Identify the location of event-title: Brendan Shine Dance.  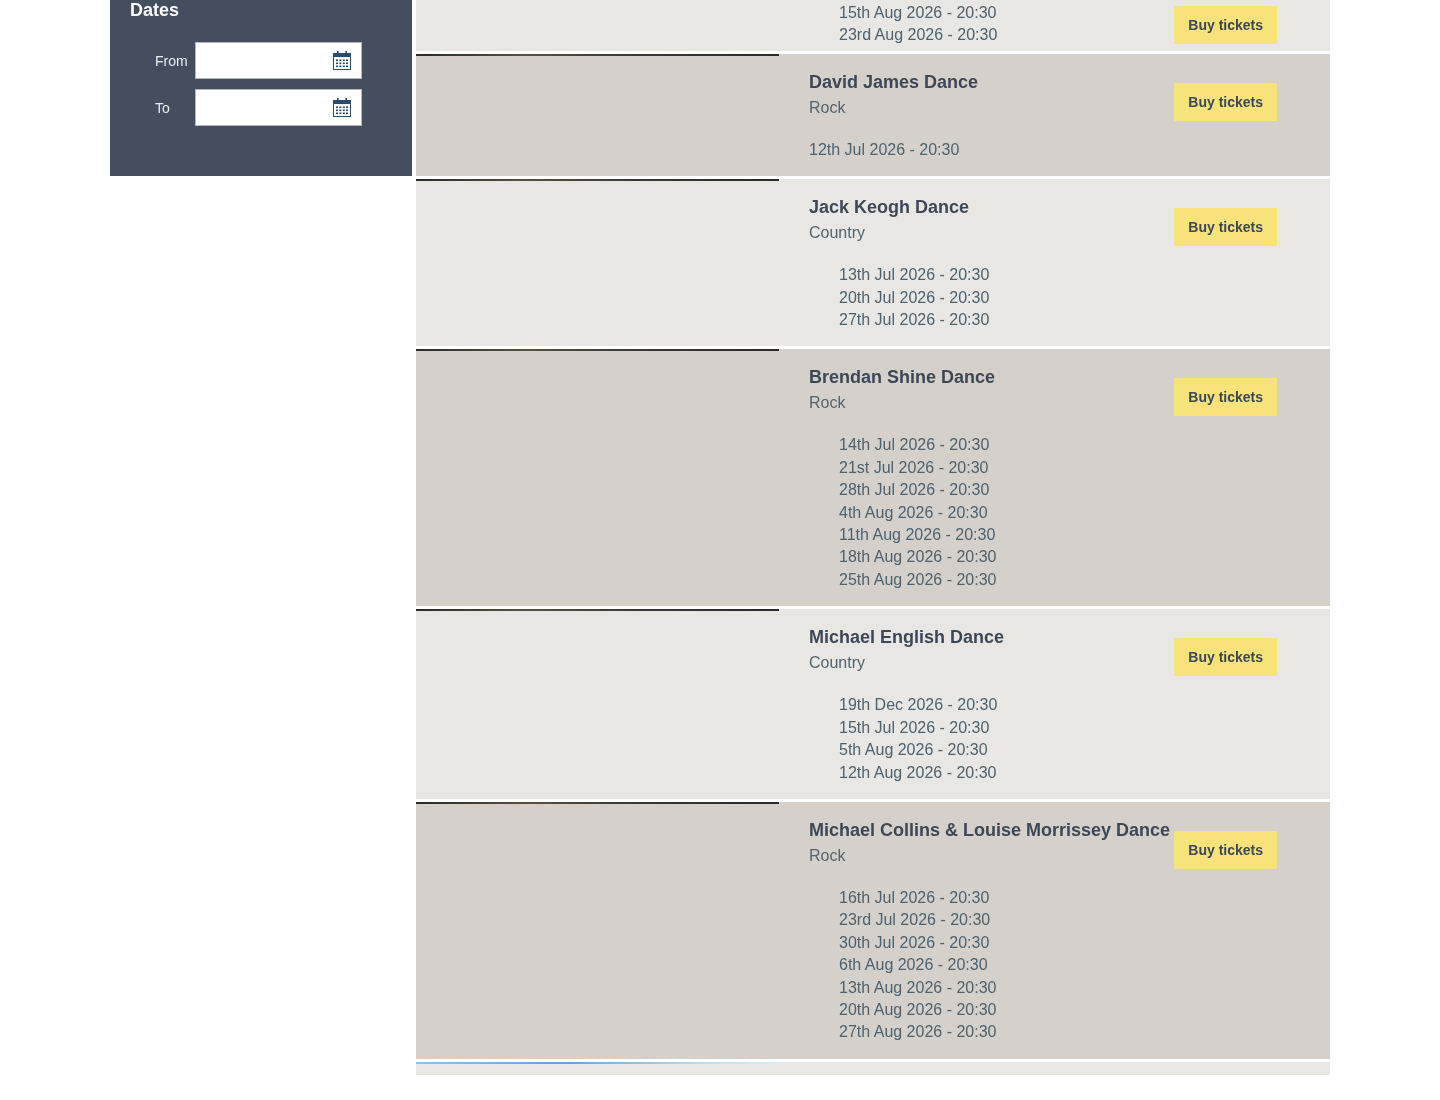
(902, 377).